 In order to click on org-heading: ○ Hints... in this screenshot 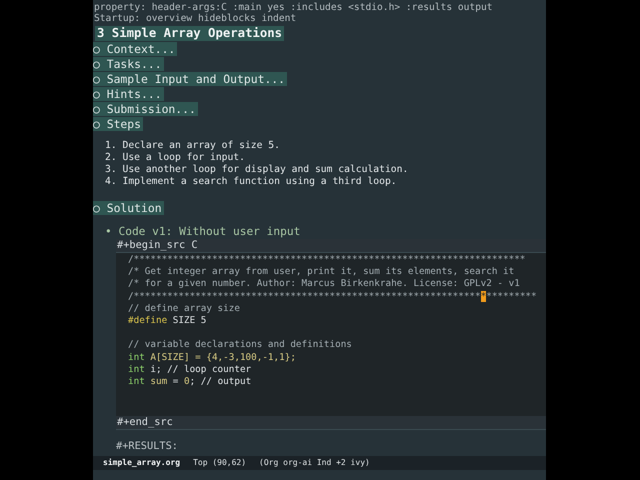, I will do `click(128, 93)`.